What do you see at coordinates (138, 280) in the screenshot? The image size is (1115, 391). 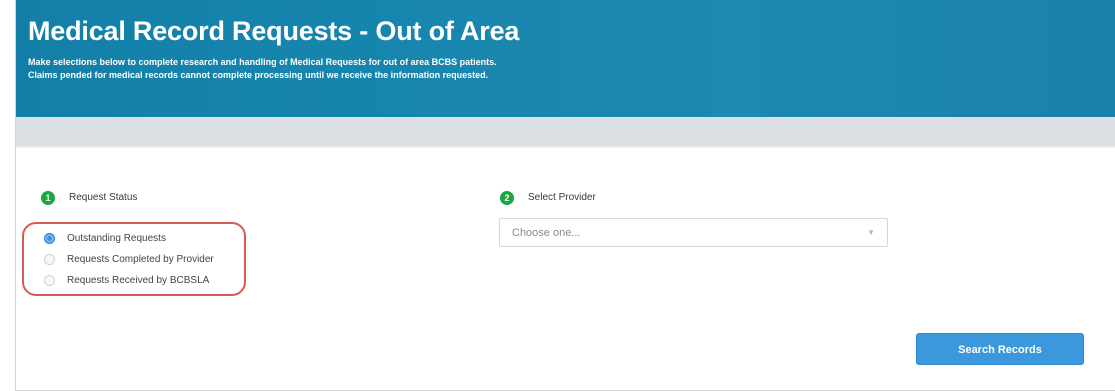 I see `received-by-bcbsla-label: Requests Received by BCBSLA` at bounding box center [138, 280].